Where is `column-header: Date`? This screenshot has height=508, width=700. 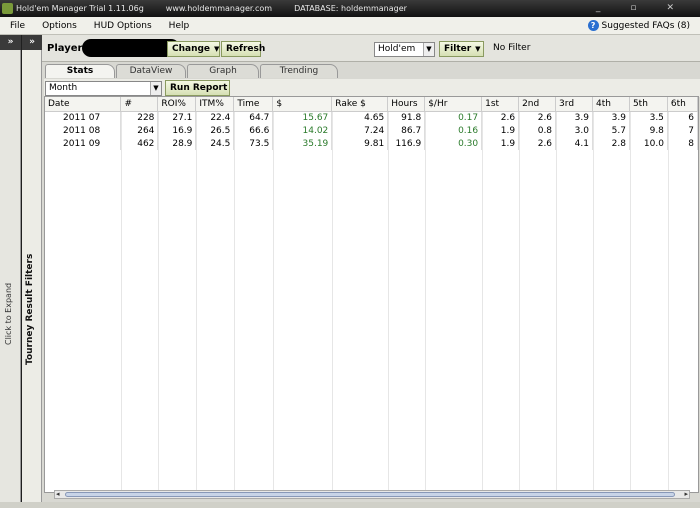 column-header: Date is located at coordinates (83, 104).